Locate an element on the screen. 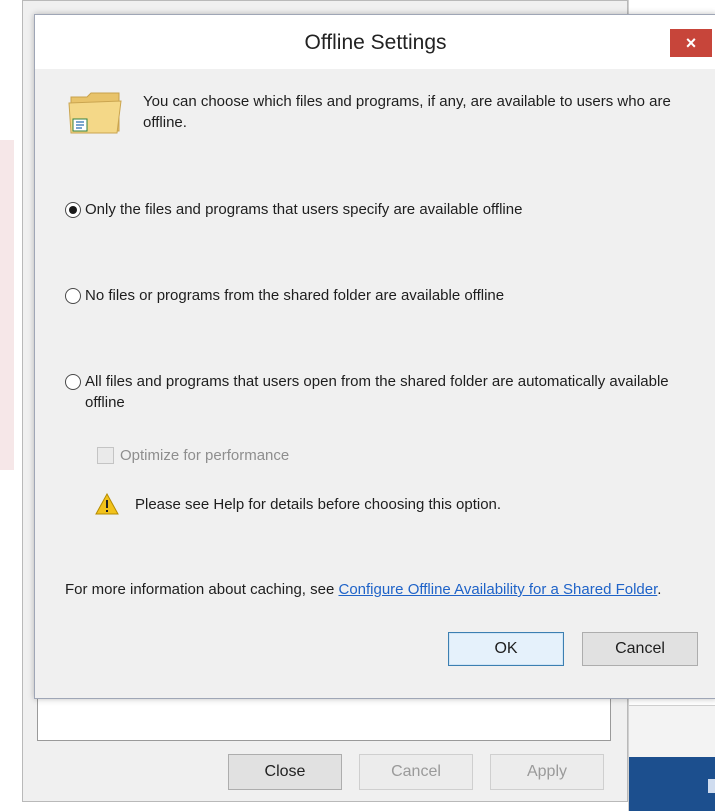  taskbar-fragment is located at coordinates (672, 784).